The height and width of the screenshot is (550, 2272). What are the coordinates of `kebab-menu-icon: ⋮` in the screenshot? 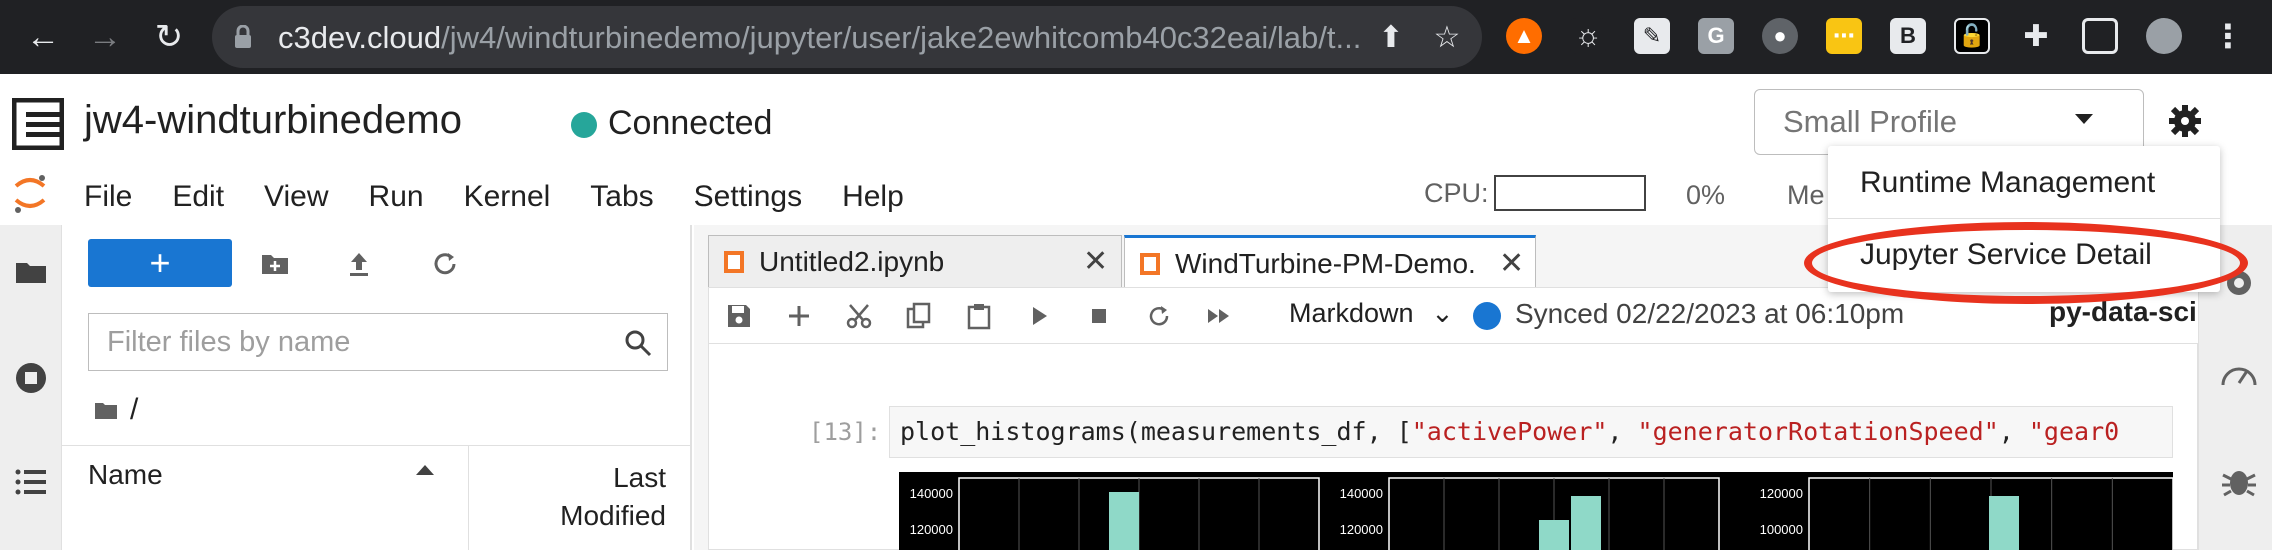 It's located at (2228, 36).